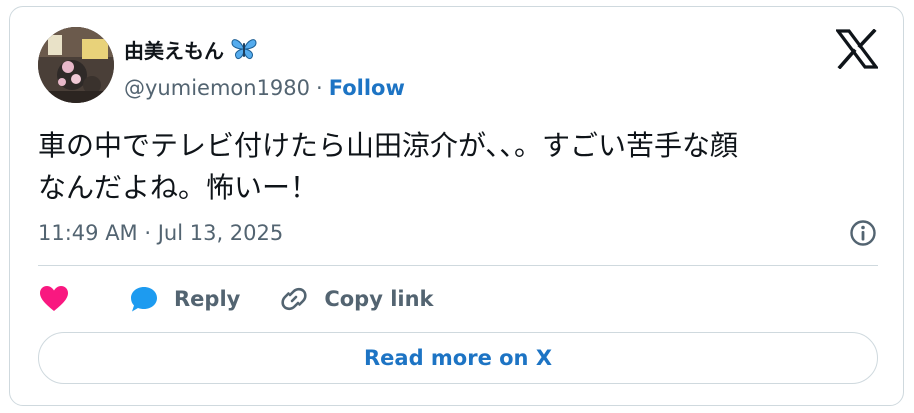  I want to click on like-button, so click(54, 299).